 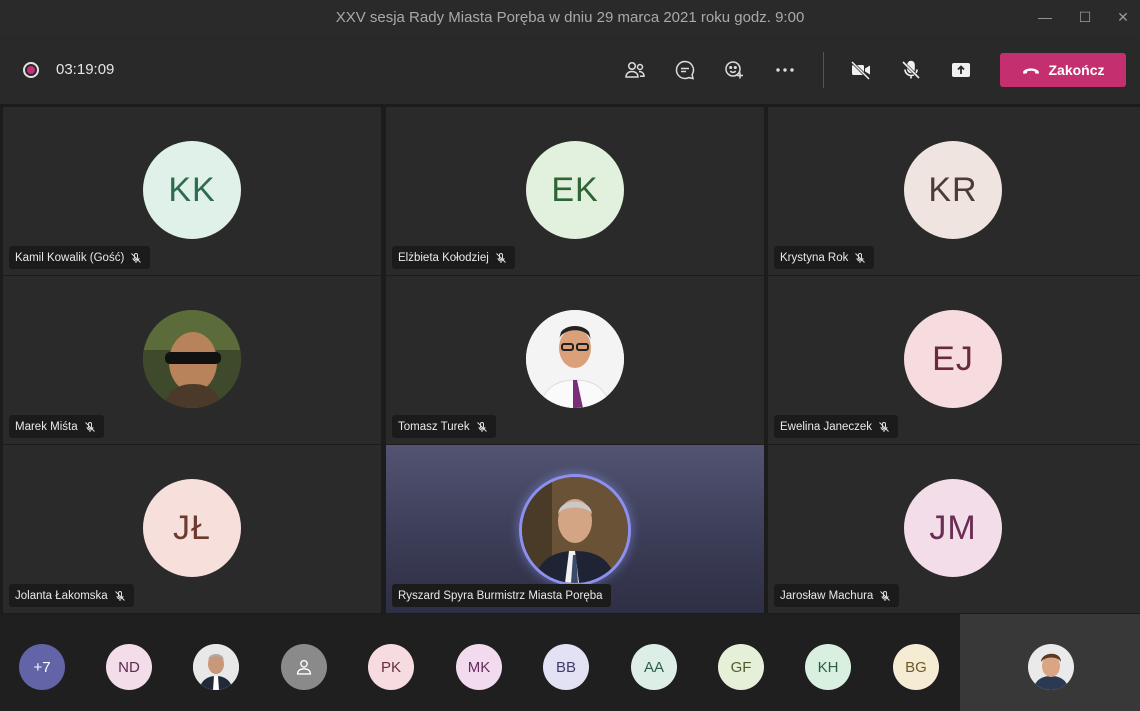 What do you see at coordinates (1123, 17) in the screenshot?
I see `close-window-button: ✕` at bounding box center [1123, 17].